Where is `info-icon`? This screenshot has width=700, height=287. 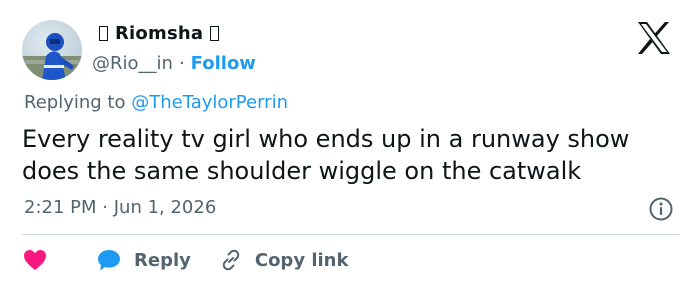 info-icon is located at coordinates (661, 209).